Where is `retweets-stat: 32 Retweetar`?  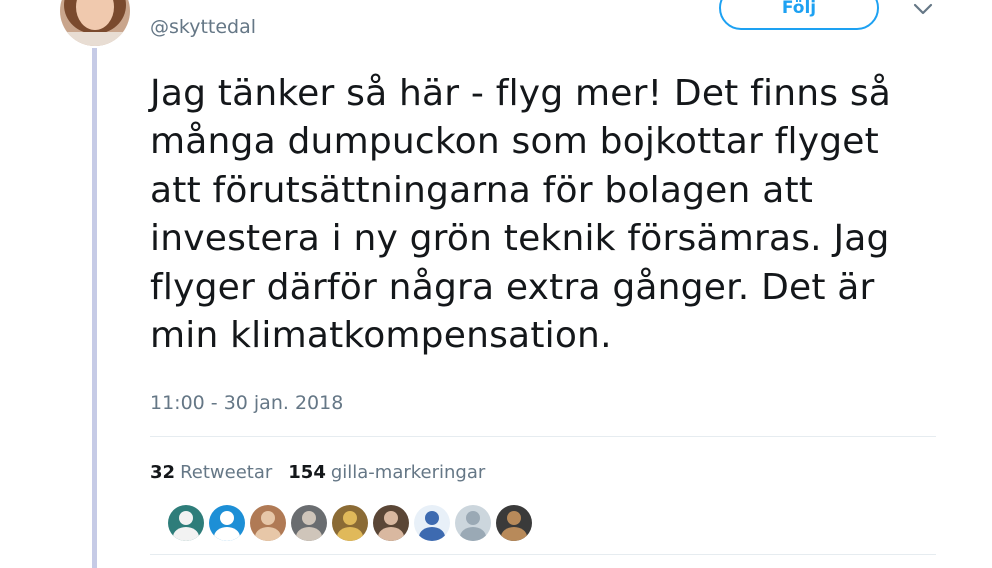 retweets-stat: 32 Retweetar is located at coordinates (211, 473).